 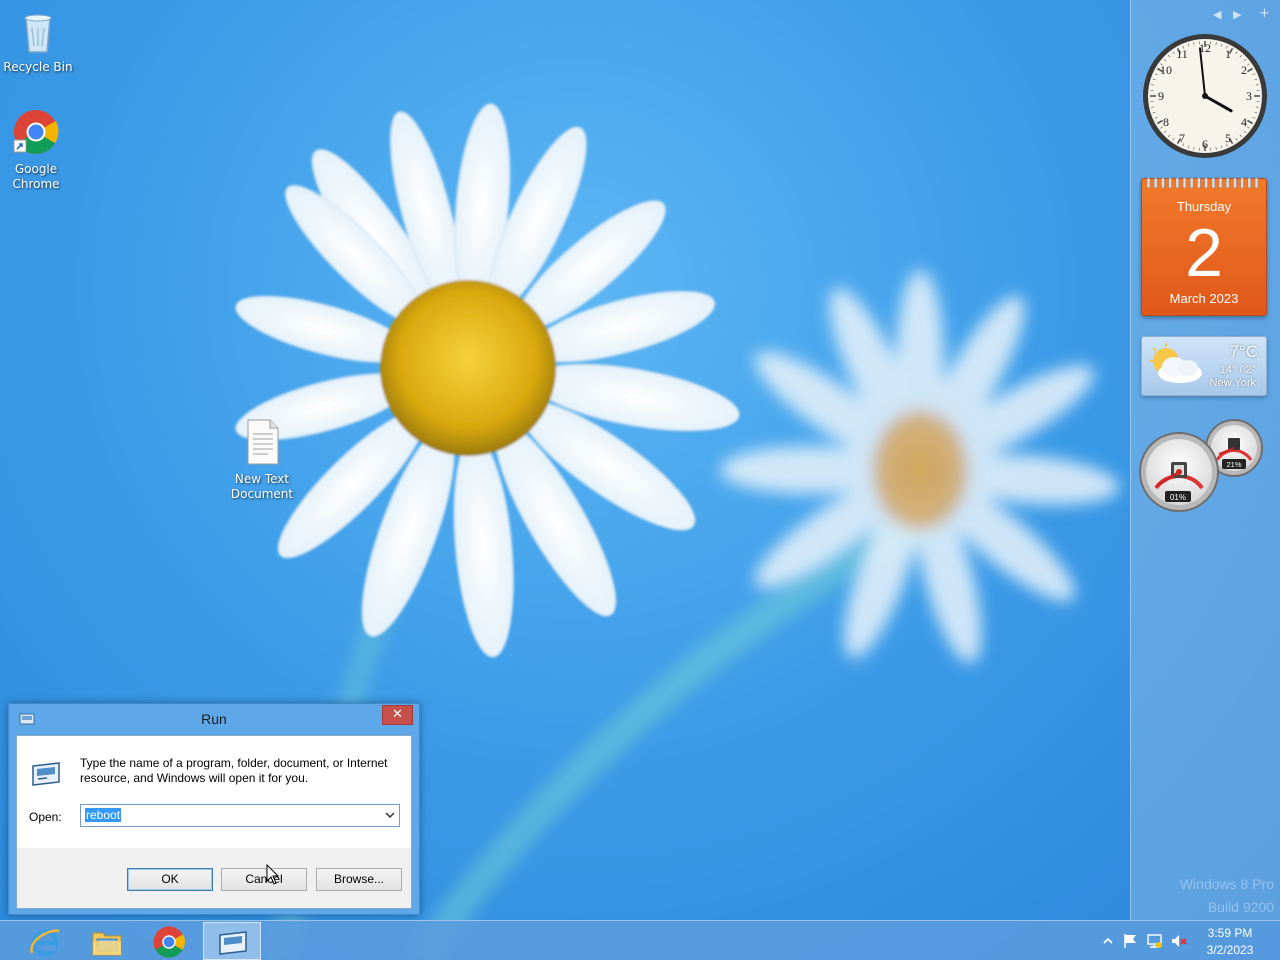 I want to click on run-dialog-title: Run, so click(x=214, y=719).